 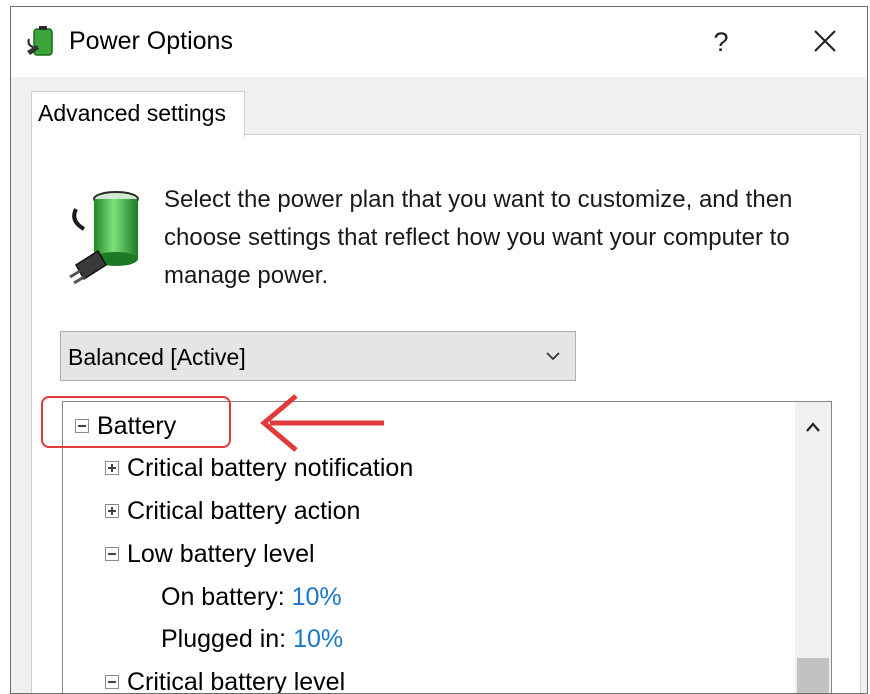 What do you see at coordinates (132, 113) in the screenshot?
I see `tab-label: Advanced settings` at bounding box center [132, 113].